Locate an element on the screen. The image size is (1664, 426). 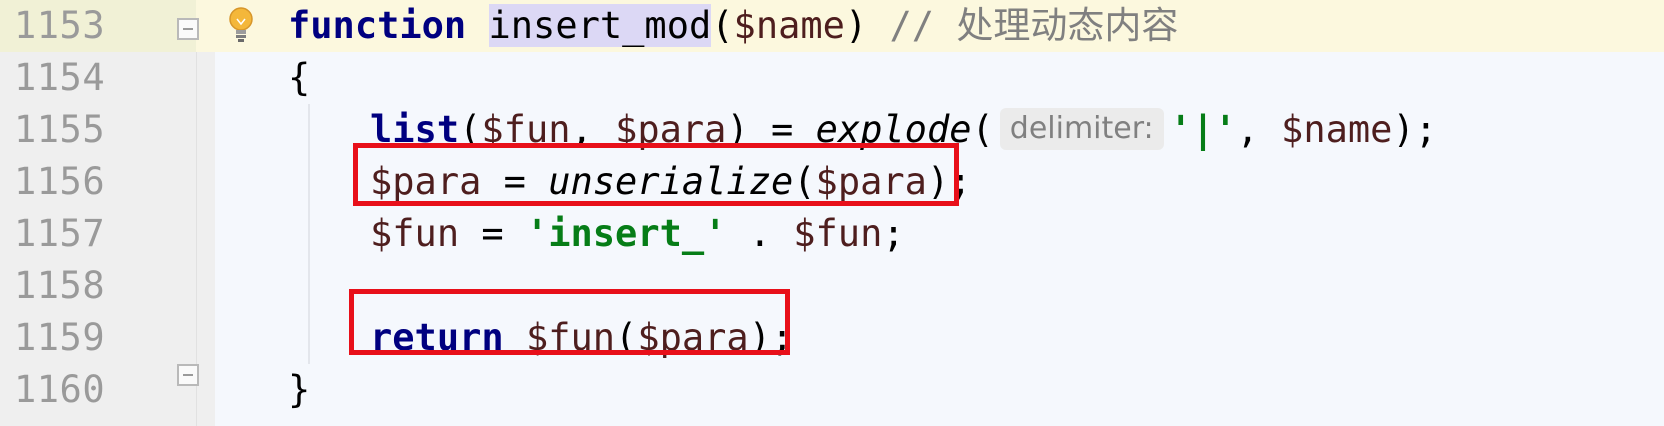
code-line-1158: 1158 is located at coordinates (832, 286).